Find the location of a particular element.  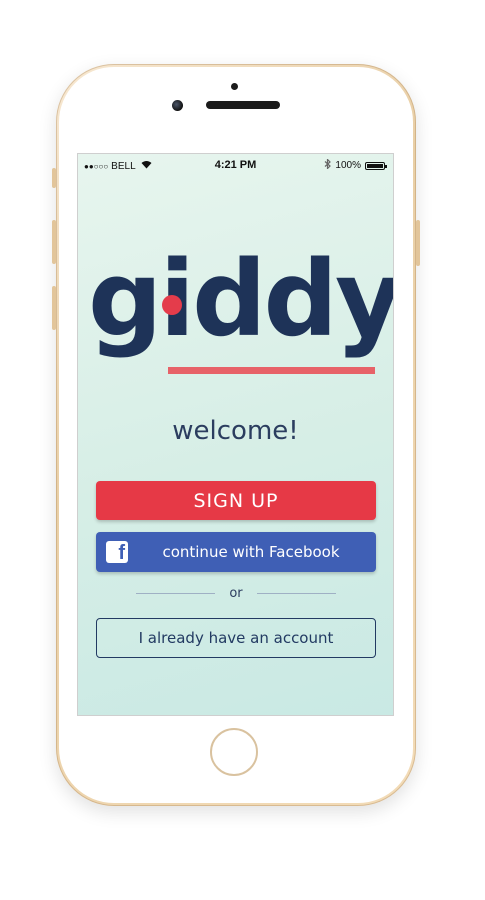

facebook-icon: f is located at coordinates (117, 552).